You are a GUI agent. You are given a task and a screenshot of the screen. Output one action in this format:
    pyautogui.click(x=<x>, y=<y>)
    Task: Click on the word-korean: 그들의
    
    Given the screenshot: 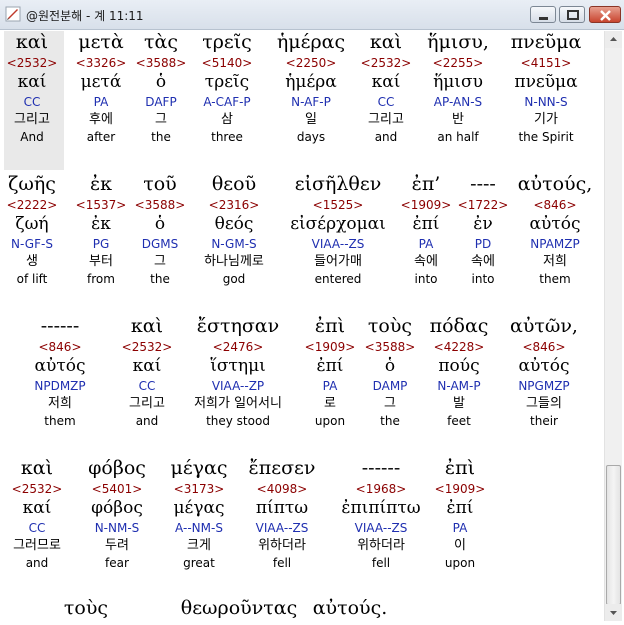 What is the action you would take?
    pyautogui.click(x=544, y=403)
    